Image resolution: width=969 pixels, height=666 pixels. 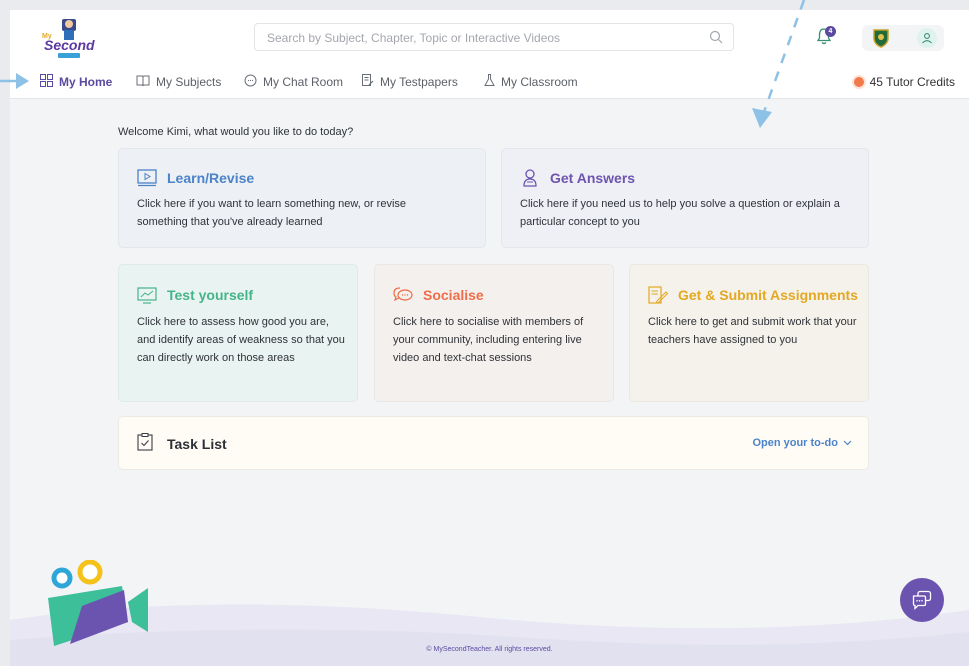 What do you see at coordinates (830, 31) in the screenshot?
I see `notification-badge: 4` at bounding box center [830, 31].